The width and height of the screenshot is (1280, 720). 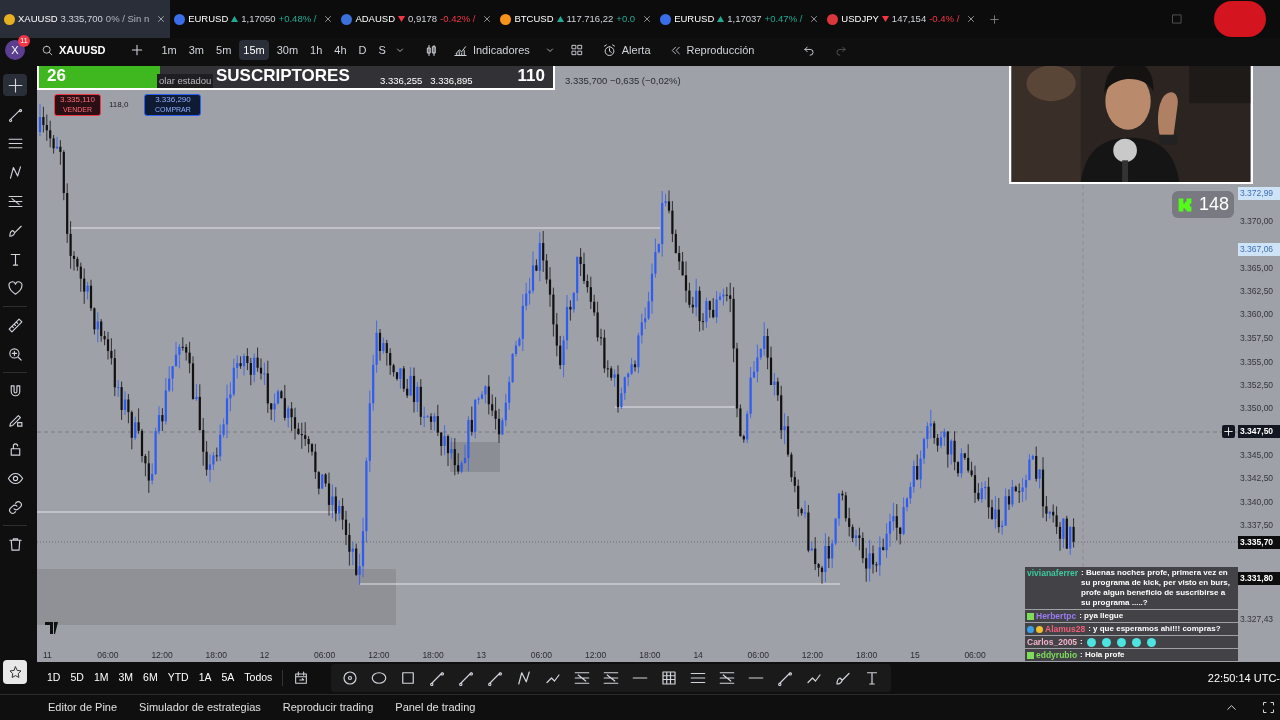 What do you see at coordinates (809, 50) in the screenshot?
I see `undo-icon` at bounding box center [809, 50].